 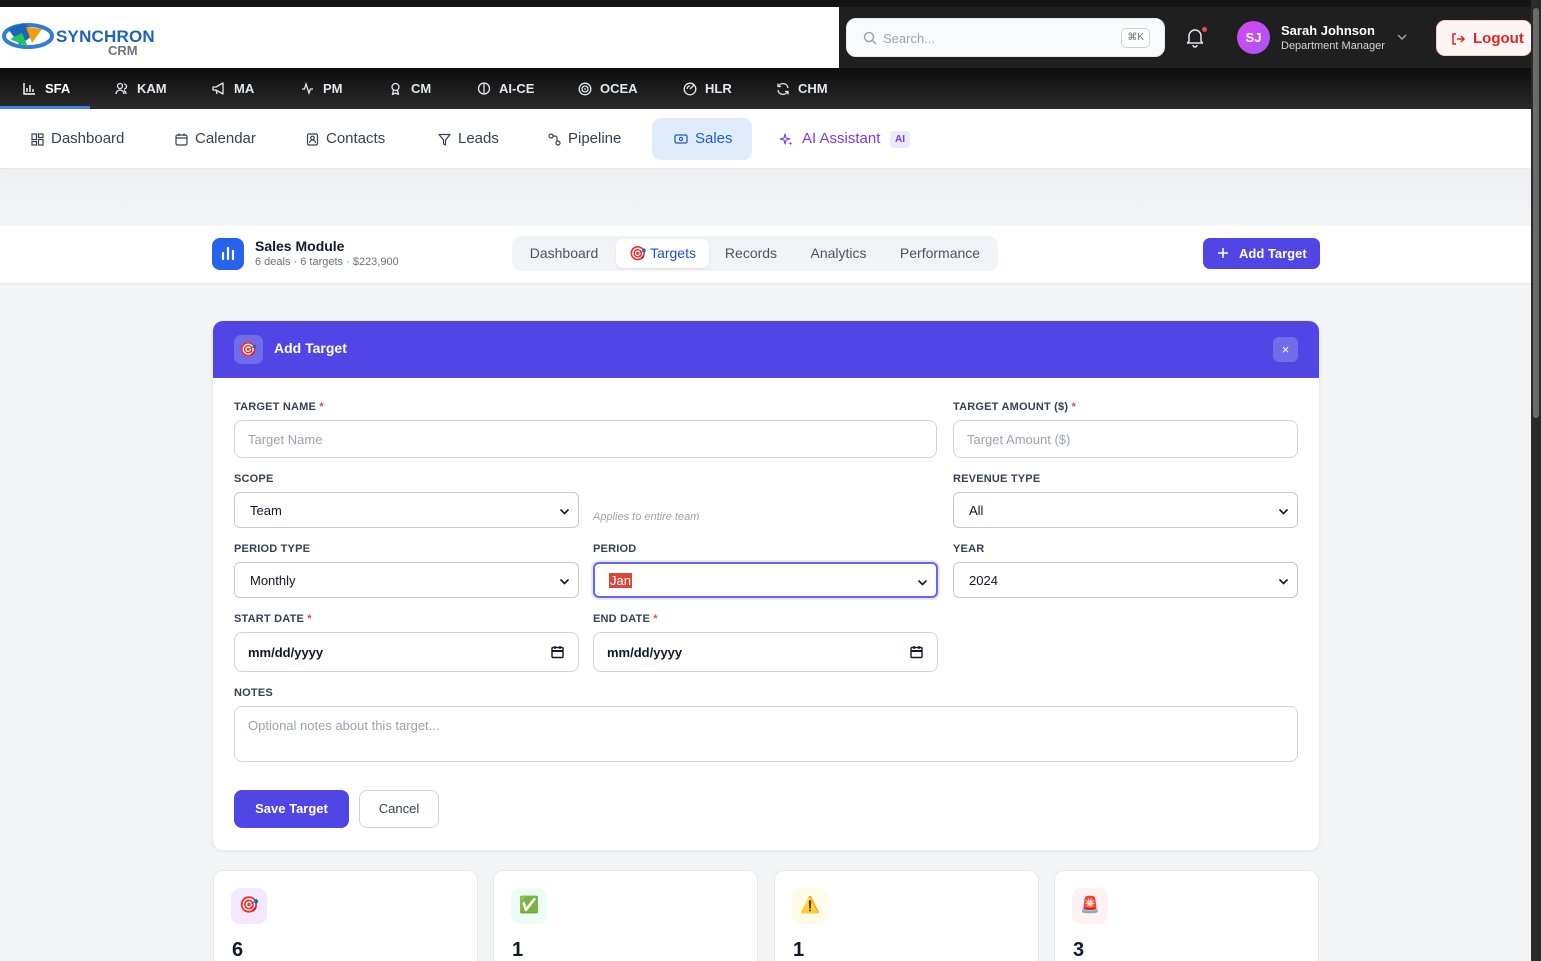 What do you see at coordinates (1273, 253) in the screenshot?
I see `add-target-label: Add Target` at bounding box center [1273, 253].